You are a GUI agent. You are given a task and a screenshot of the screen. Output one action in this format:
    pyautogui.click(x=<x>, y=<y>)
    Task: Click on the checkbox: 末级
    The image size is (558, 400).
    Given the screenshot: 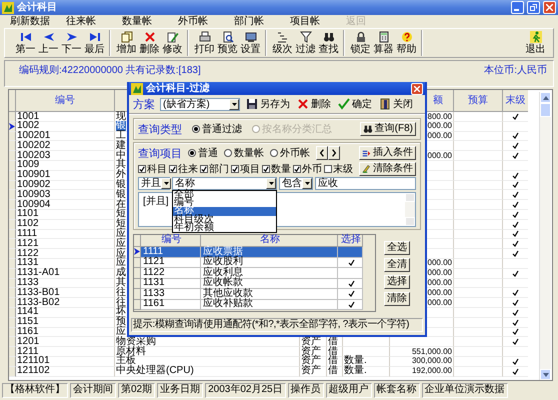 What is the action you would take?
    pyautogui.click(x=338, y=169)
    